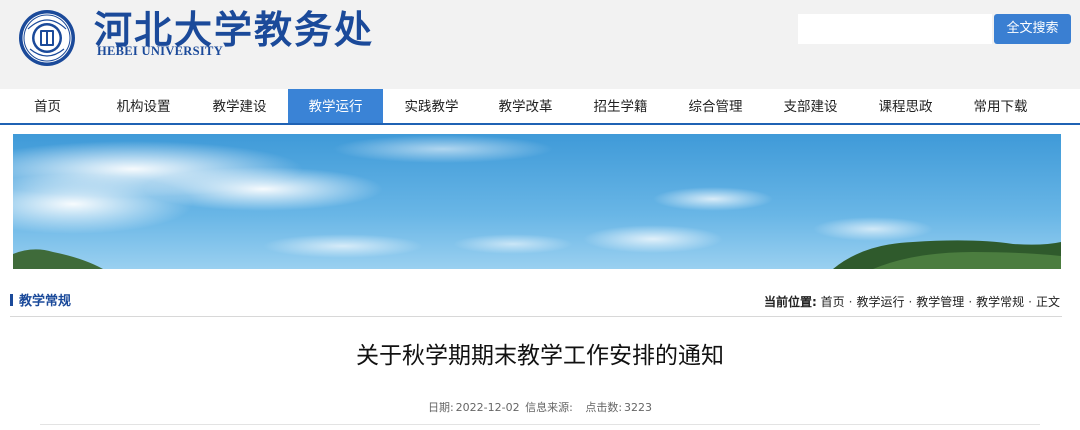  What do you see at coordinates (536, 316) in the screenshot?
I see `section-divider` at bounding box center [536, 316].